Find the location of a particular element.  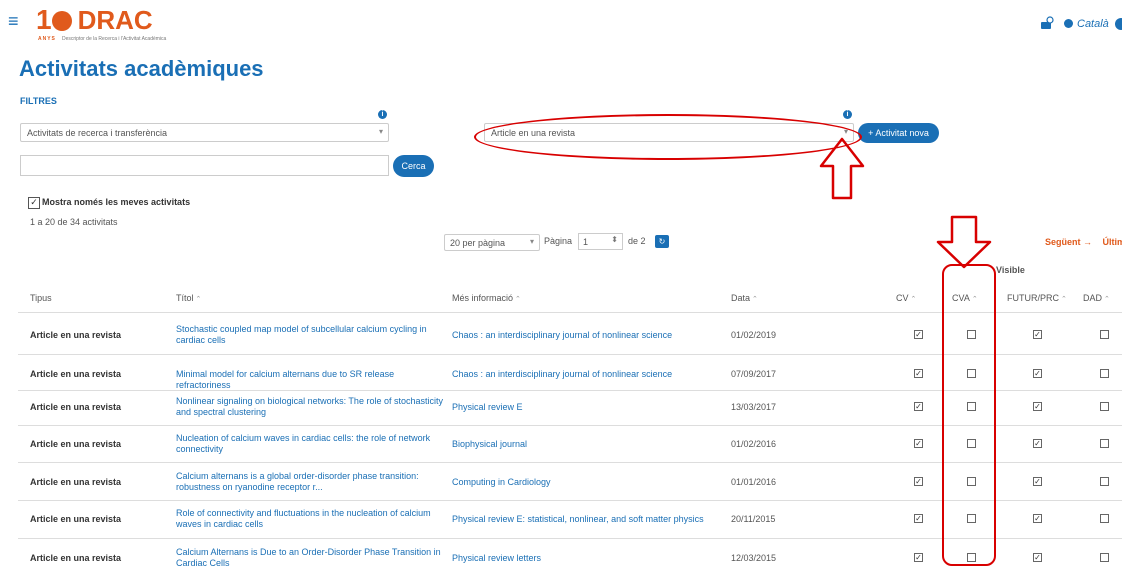

hamburger-icon: ≡ is located at coordinates (13, 21).